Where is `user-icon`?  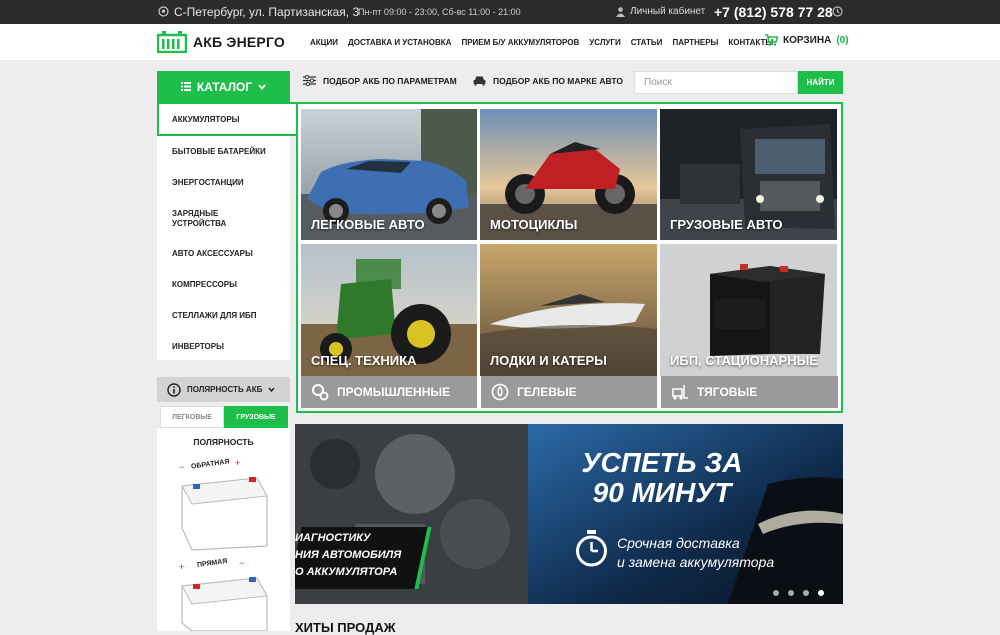 user-icon is located at coordinates (620, 11).